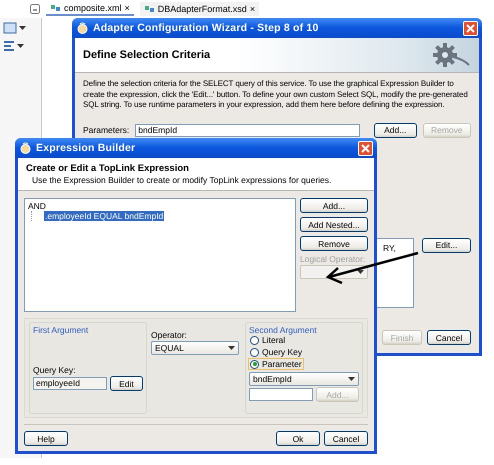 This screenshot has height=465, width=494. What do you see at coordinates (283, 330) in the screenshot?
I see `group-title: Second Argument` at bounding box center [283, 330].